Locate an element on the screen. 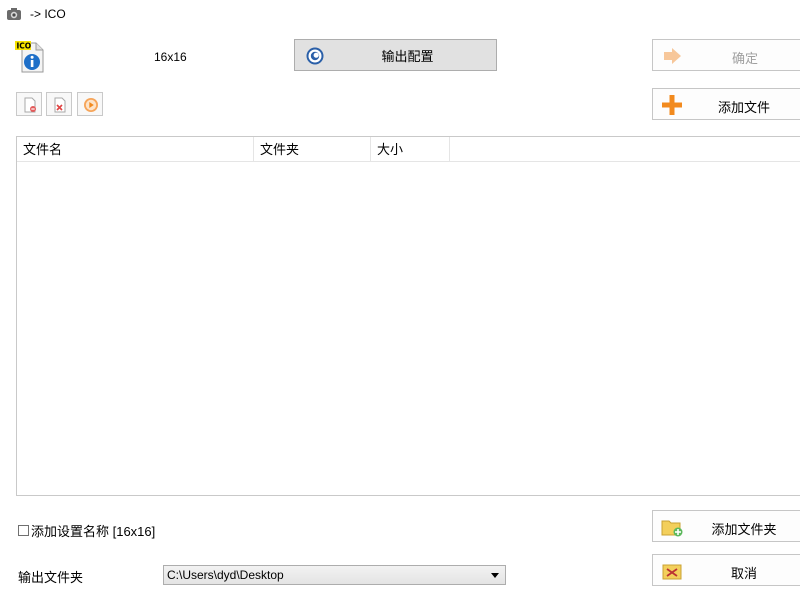 This screenshot has width=800, height=600. add-setting-name-option: 添加设置名称 [16x16] is located at coordinates (86, 530).